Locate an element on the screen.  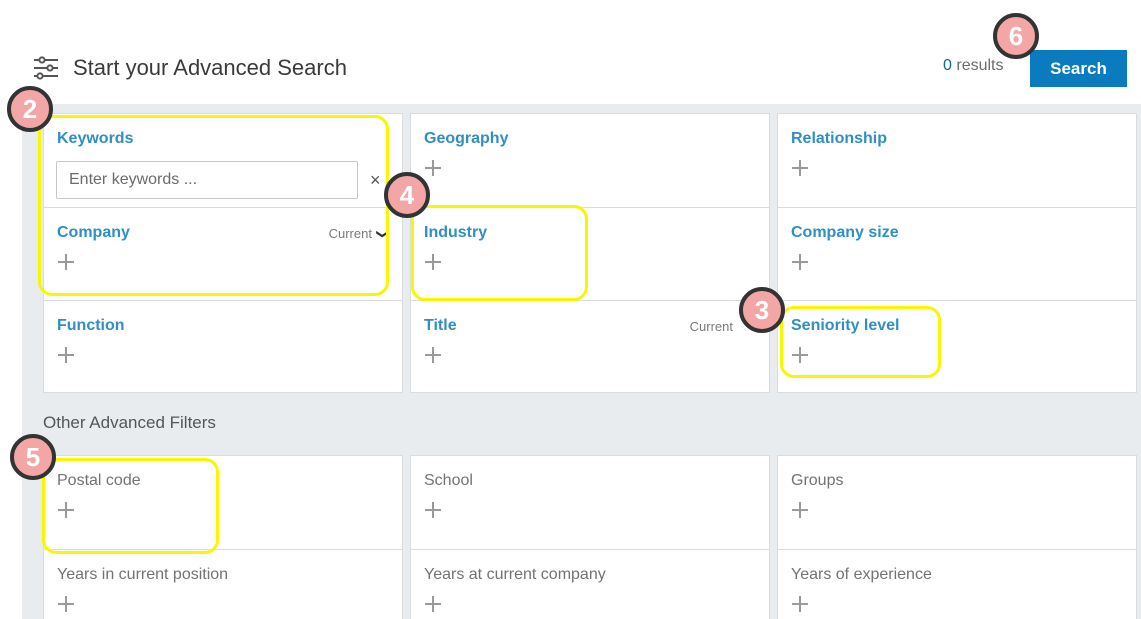
geography-label: Geography is located at coordinates (466, 138).